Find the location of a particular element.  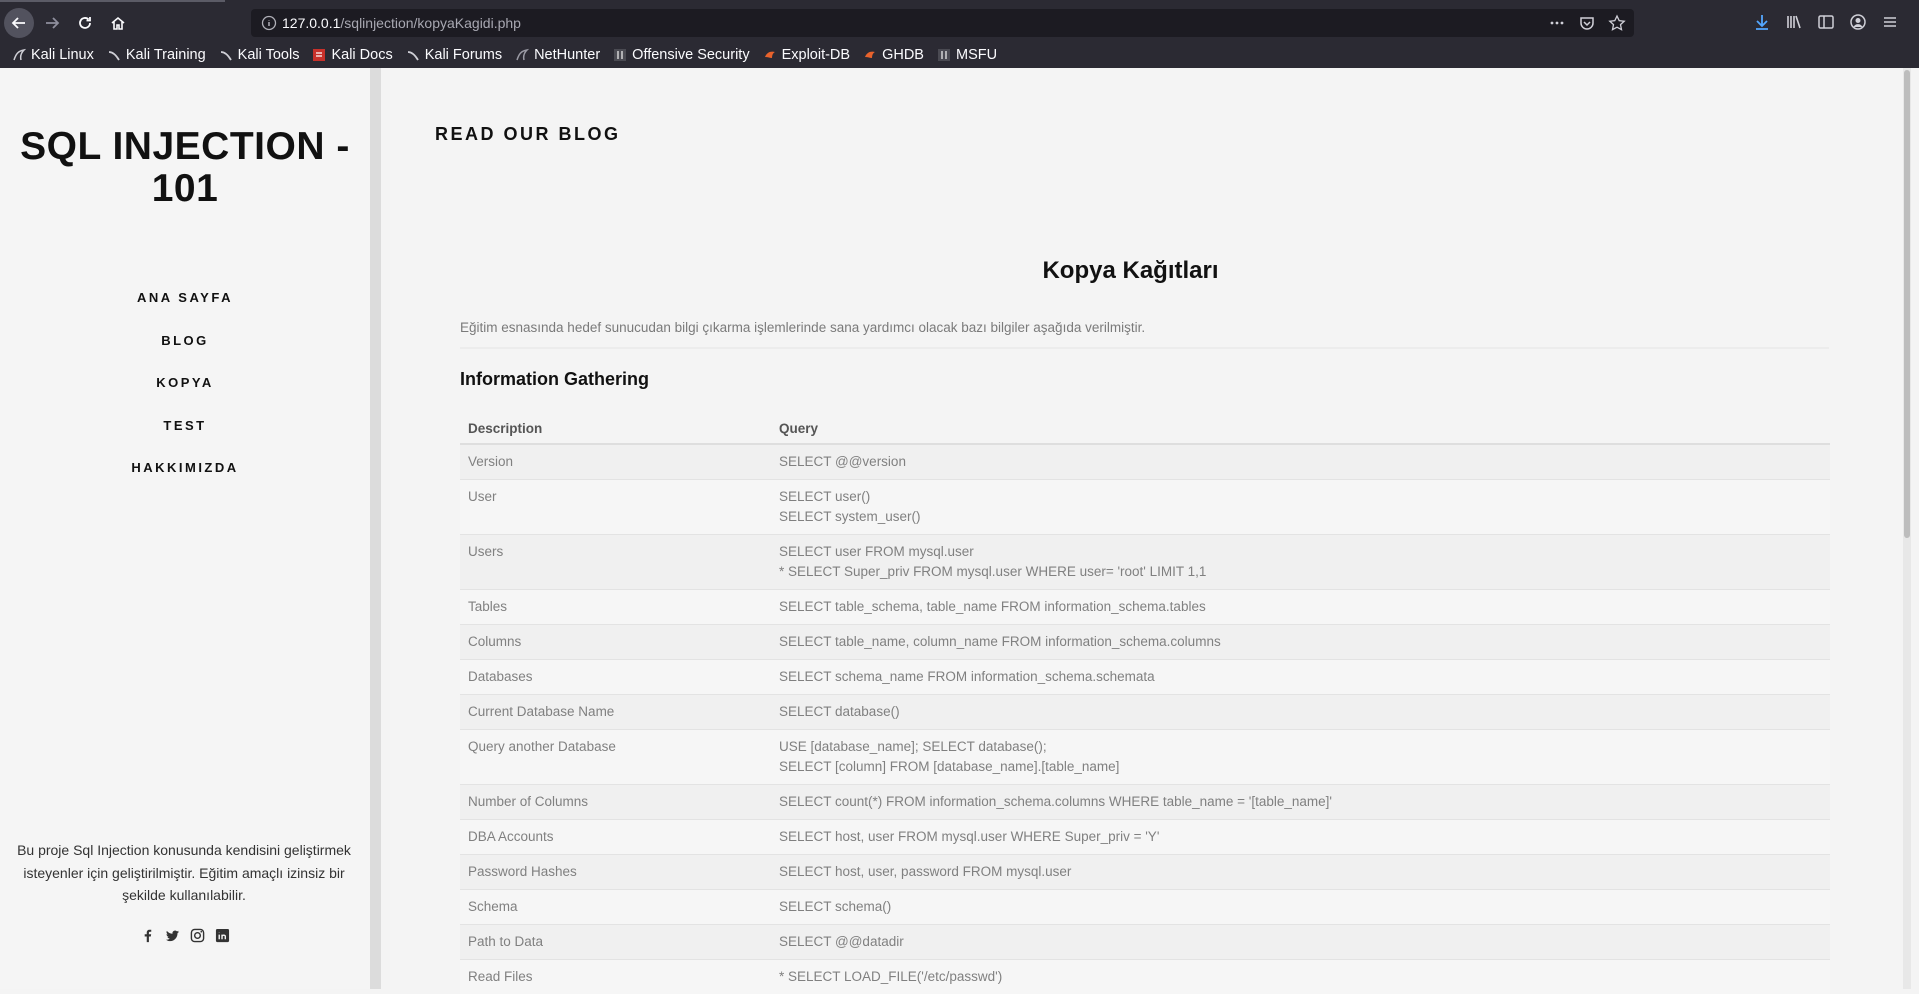

row-description: Tables is located at coordinates (615, 607).